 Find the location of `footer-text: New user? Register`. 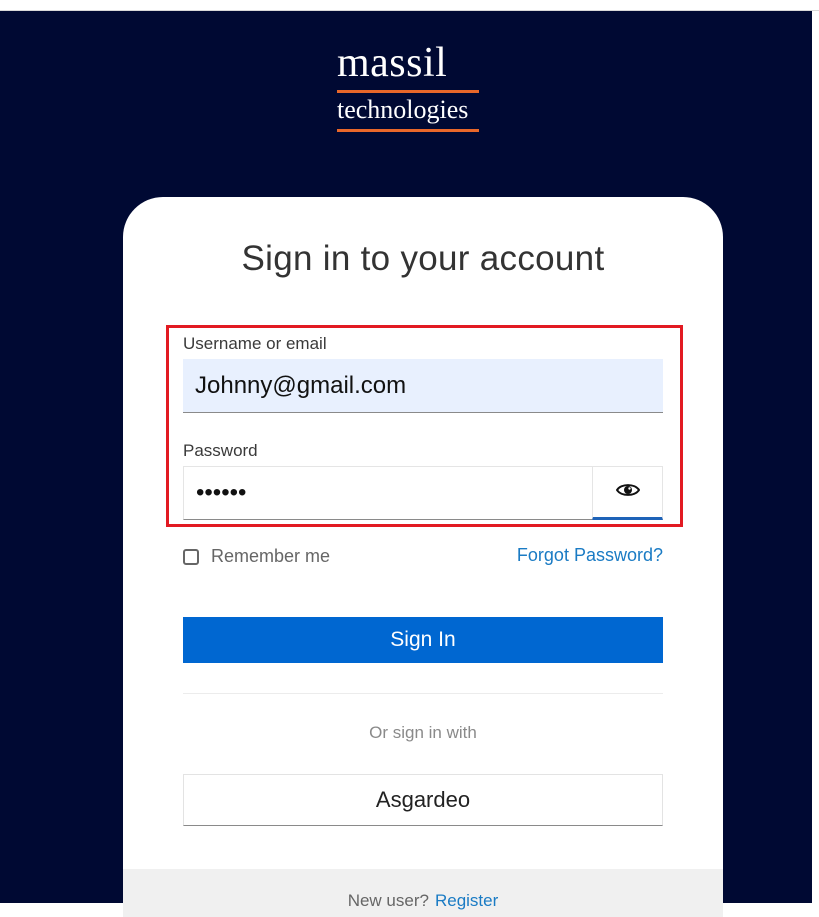

footer-text: New user? Register is located at coordinates (423, 901).